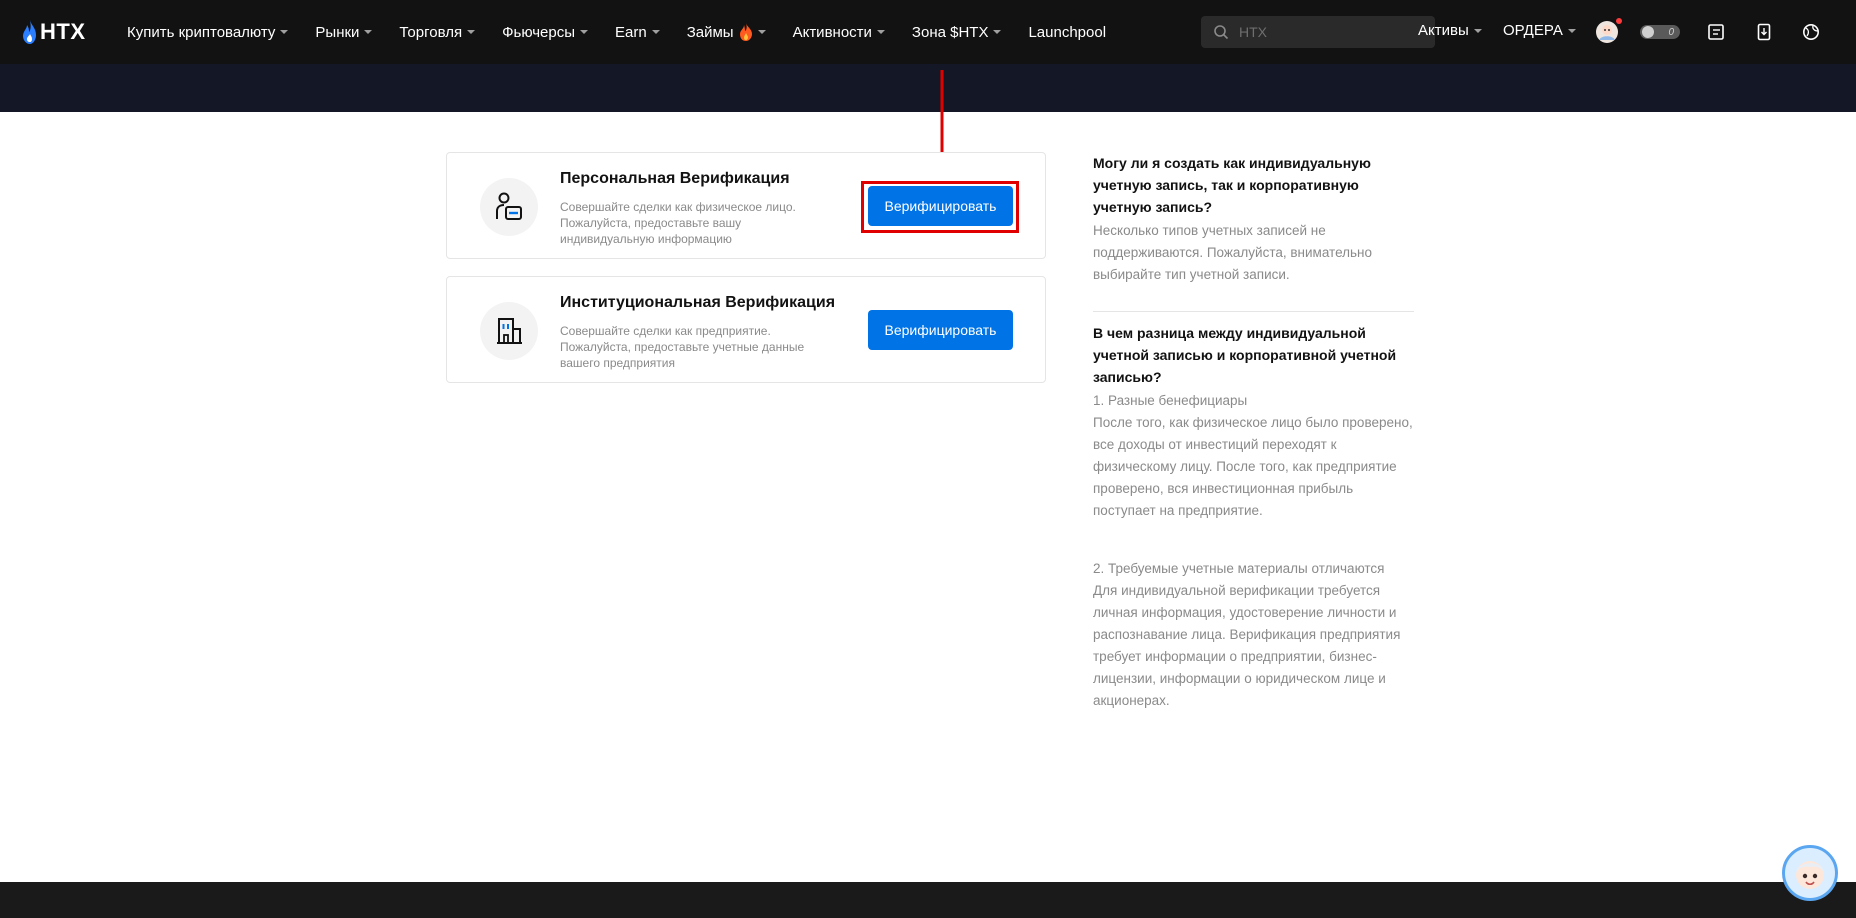 The image size is (1856, 918). What do you see at coordinates (940, 330) in the screenshot?
I see `verify-institutional-button: Верифицировать` at bounding box center [940, 330].